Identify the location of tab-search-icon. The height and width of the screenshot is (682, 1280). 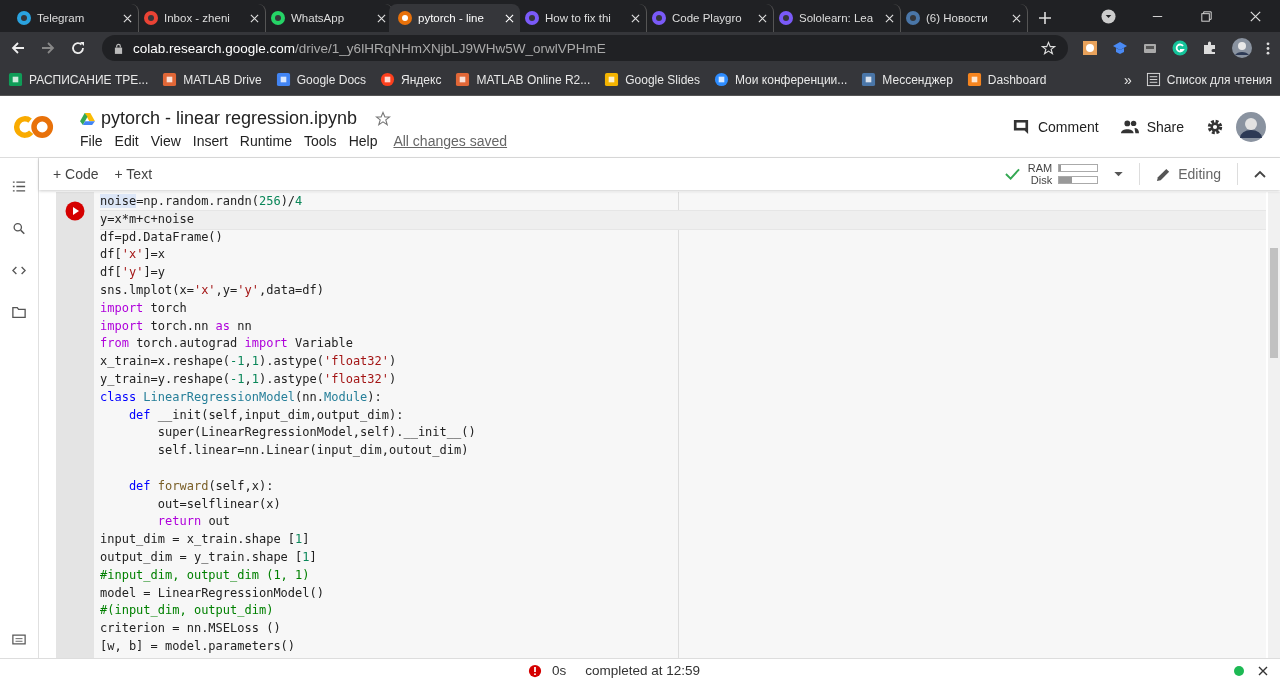
(1108, 16).